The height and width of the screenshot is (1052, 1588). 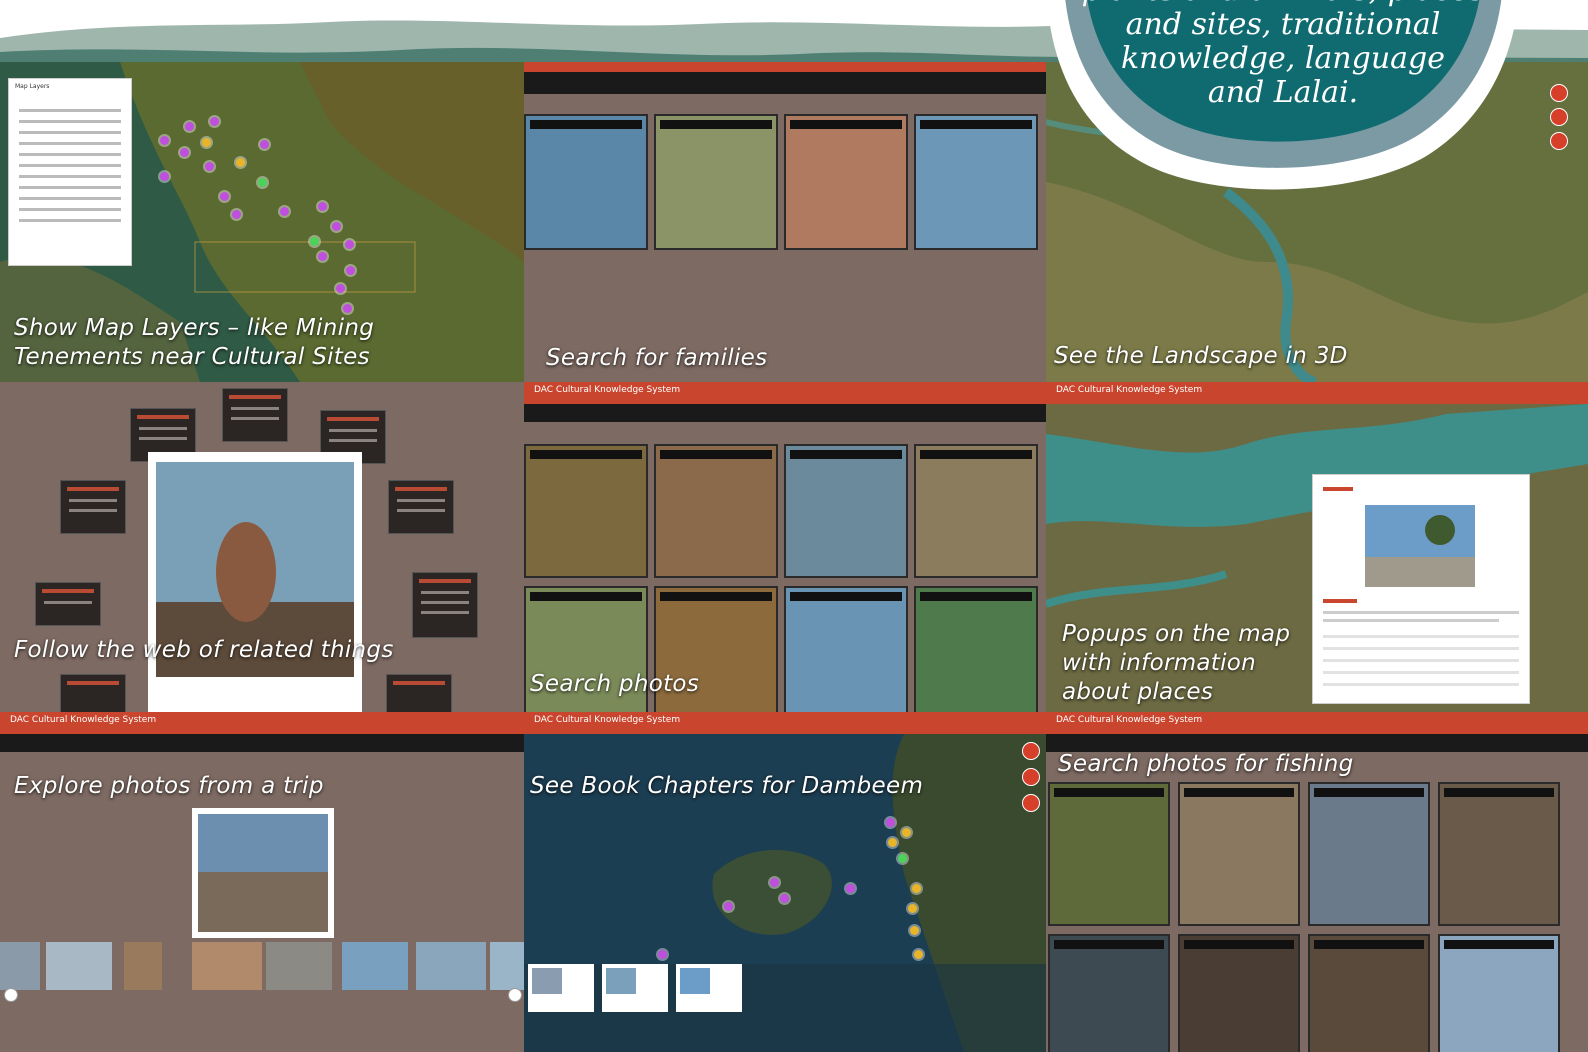 I want to click on next-photo-button, so click(x=515, y=995).